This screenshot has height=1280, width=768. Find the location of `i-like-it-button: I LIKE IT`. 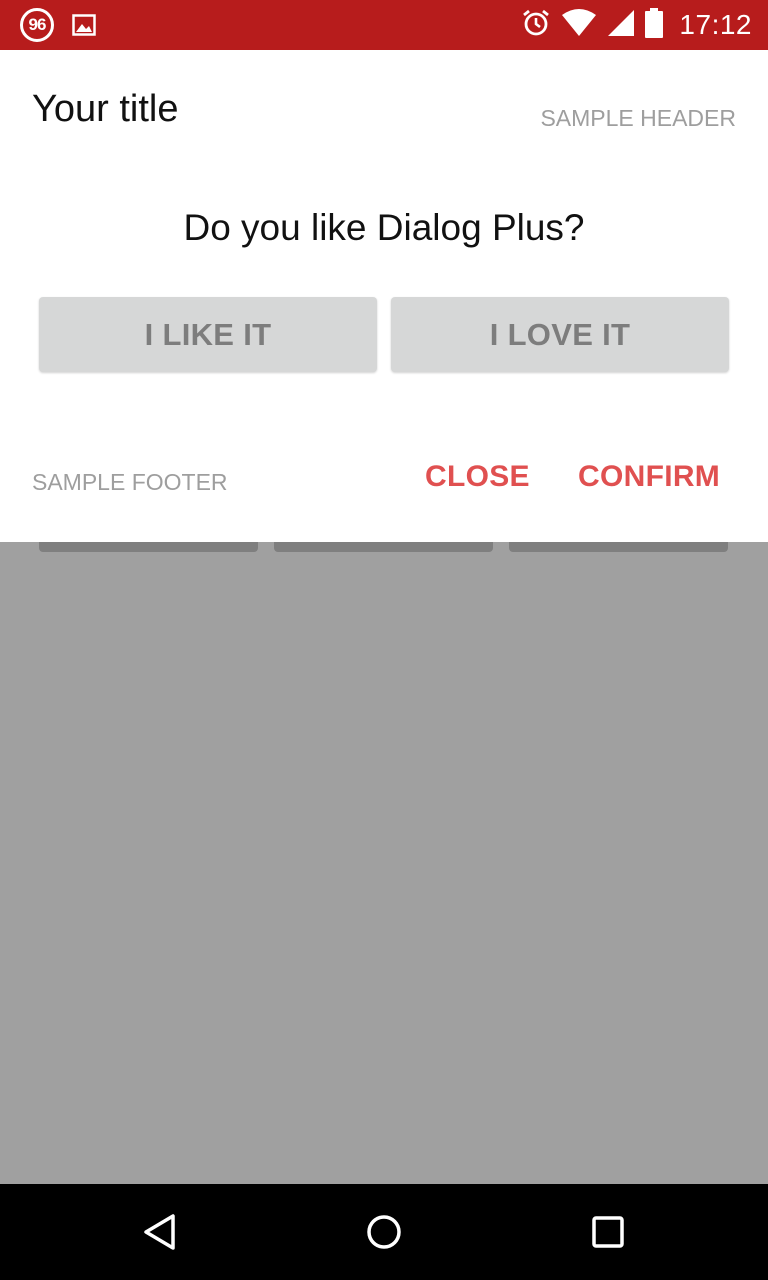

i-like-it-button: I LIKE IT is located at coordinates (208, 334).